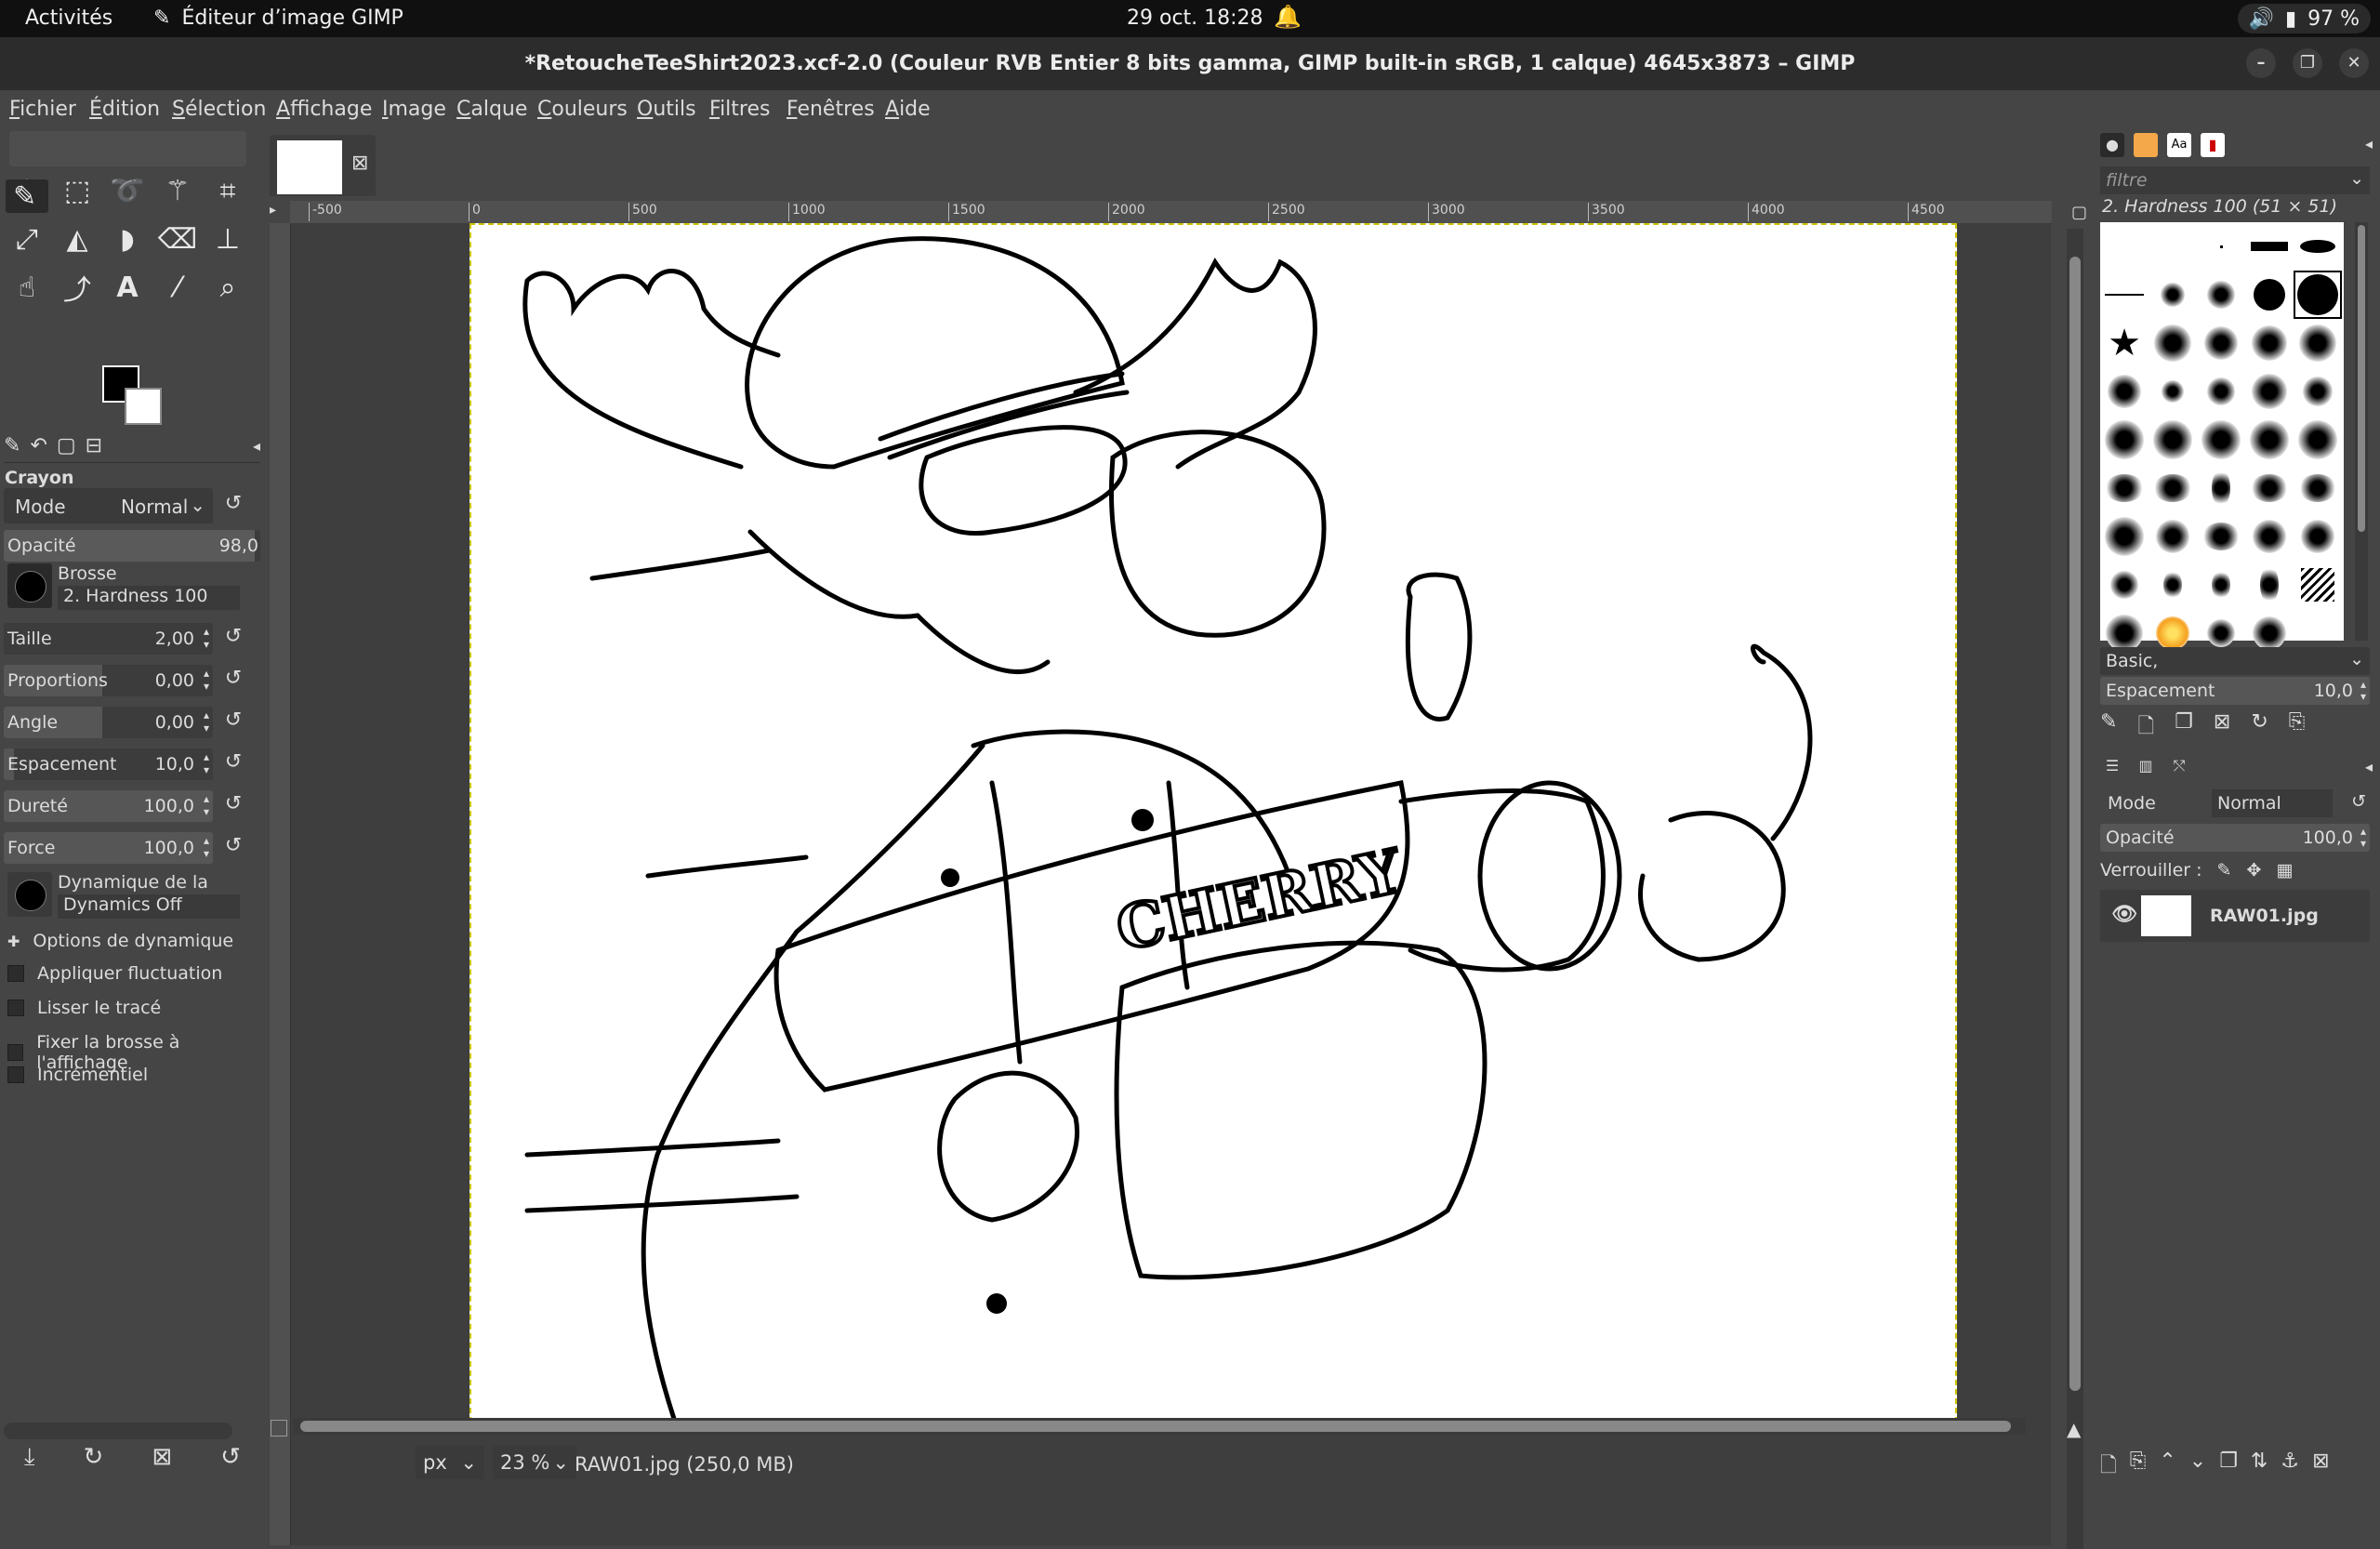 Image resolution: width=2380 pixels, height=1549 pixels. What do you see at coordinates (68, 18) in the screenshot?
I see `activities-button: Activités` at bounding box center [68, 18].